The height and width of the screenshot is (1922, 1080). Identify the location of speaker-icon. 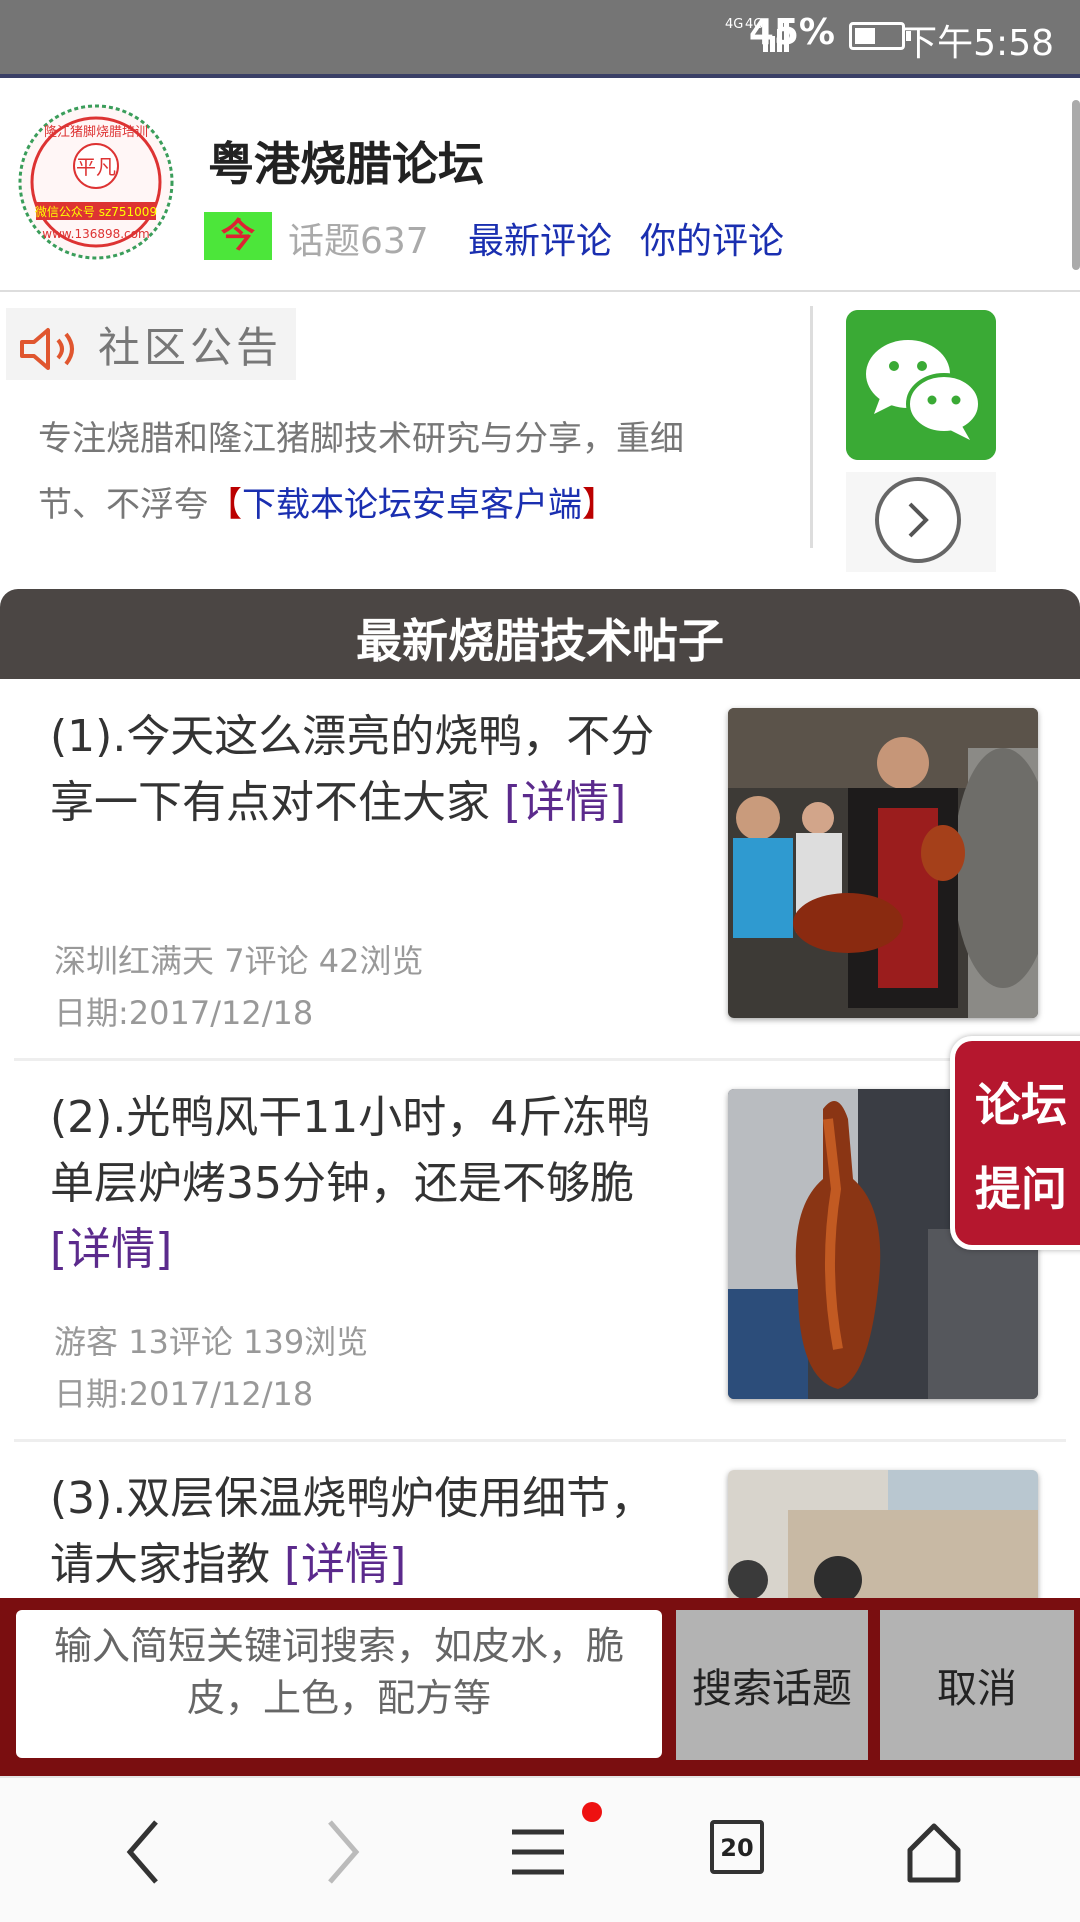
(47, 349).